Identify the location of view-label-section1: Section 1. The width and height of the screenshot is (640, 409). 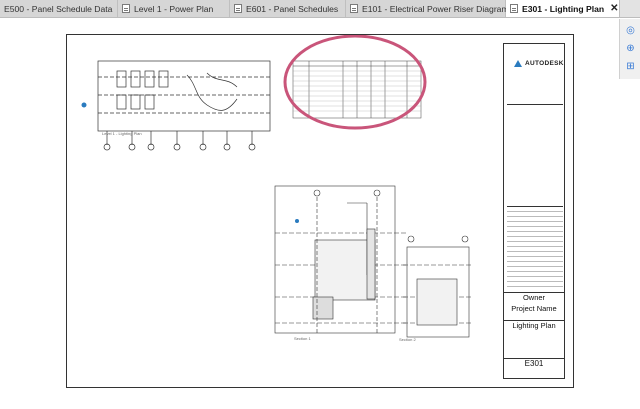
(302, 338).